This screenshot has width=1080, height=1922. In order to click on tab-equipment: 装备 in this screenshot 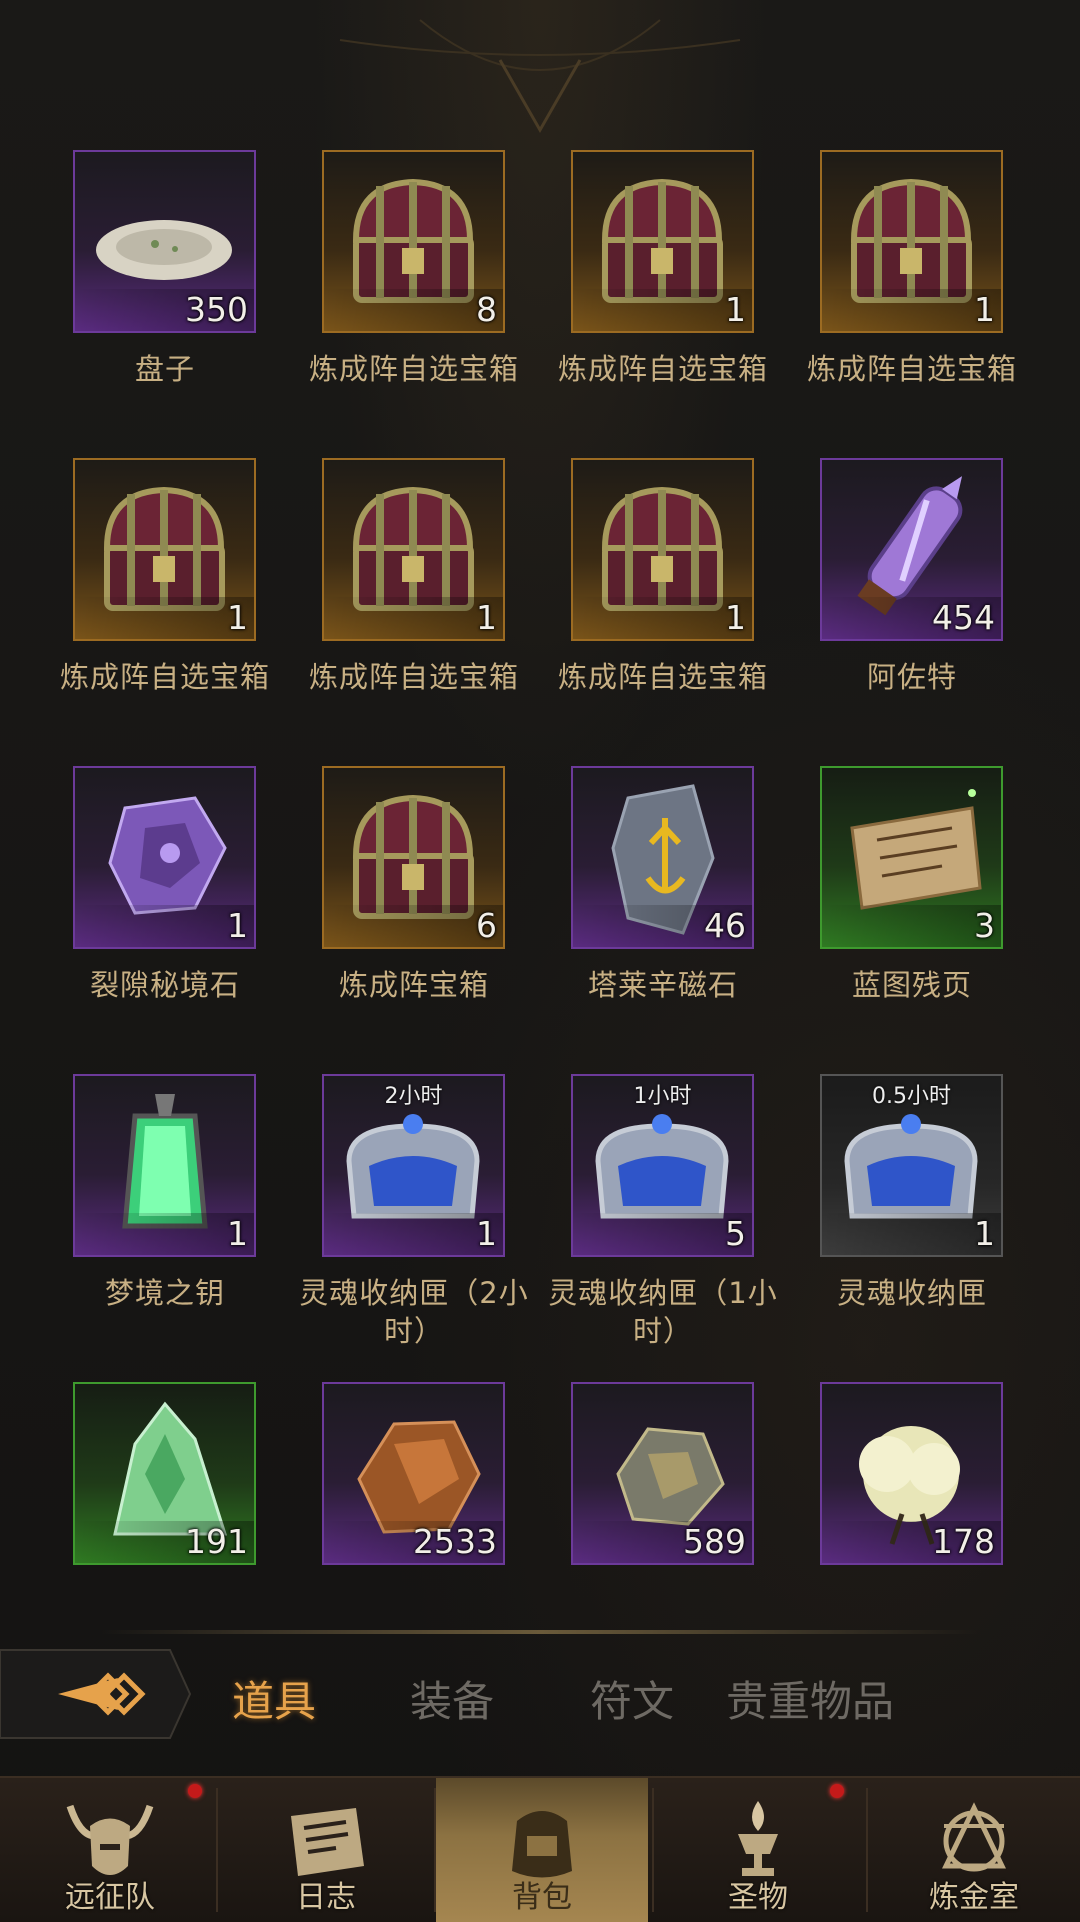, I will do `click(452, 1698)`.